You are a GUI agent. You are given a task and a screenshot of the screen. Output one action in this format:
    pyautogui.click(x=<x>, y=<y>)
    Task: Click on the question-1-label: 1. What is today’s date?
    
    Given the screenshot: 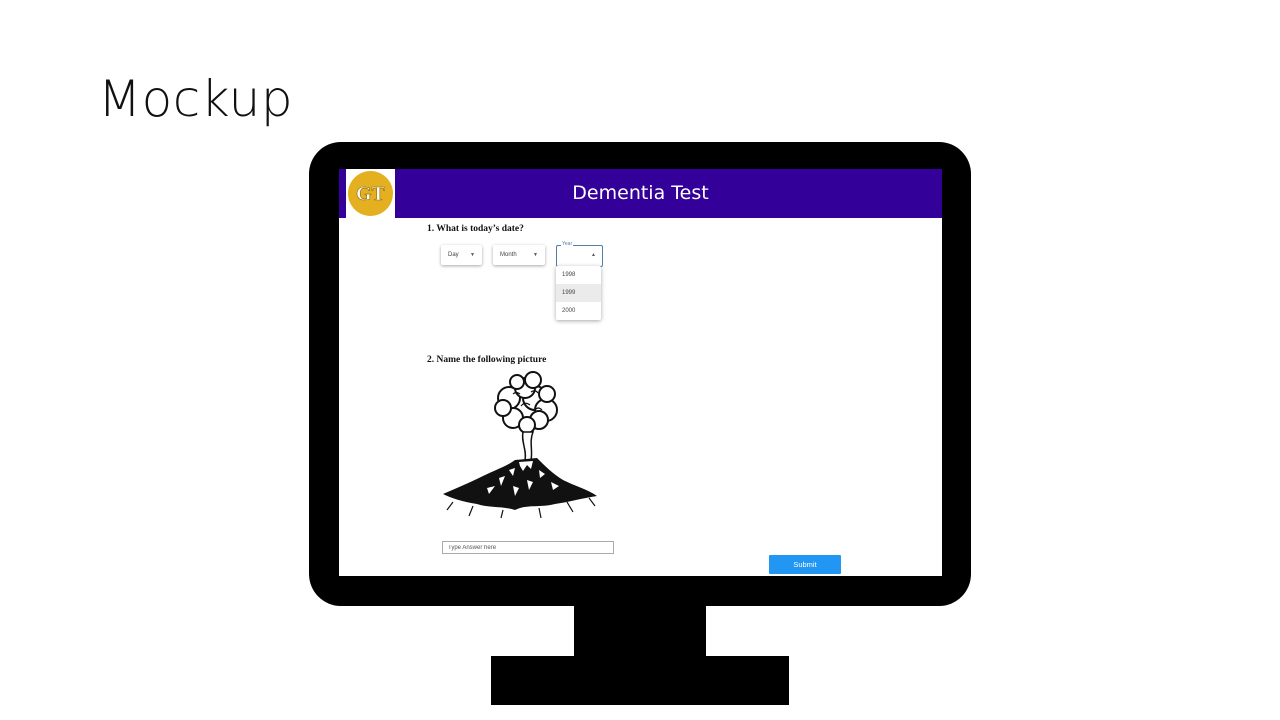 What is the action you would take?
    pyautogui.click(x=475, y=229)
    